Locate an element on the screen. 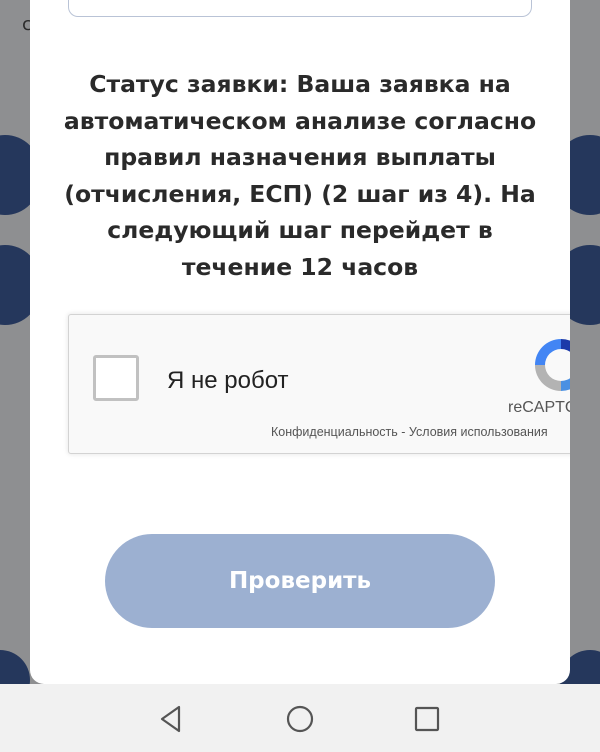  recaptcha-label: Я не робот is located at coordinates (228, 380).